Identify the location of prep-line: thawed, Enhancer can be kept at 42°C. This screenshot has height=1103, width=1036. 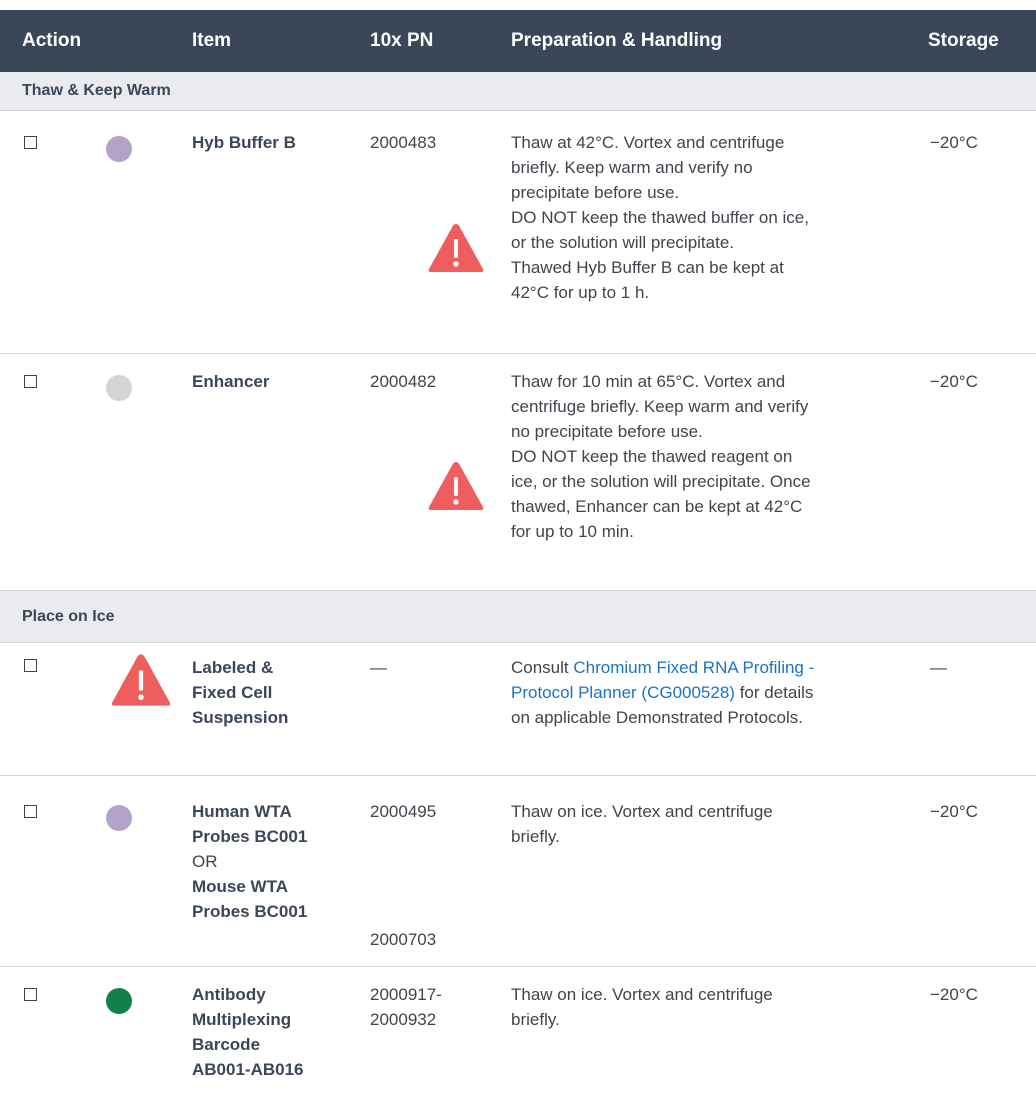
(657, 506).